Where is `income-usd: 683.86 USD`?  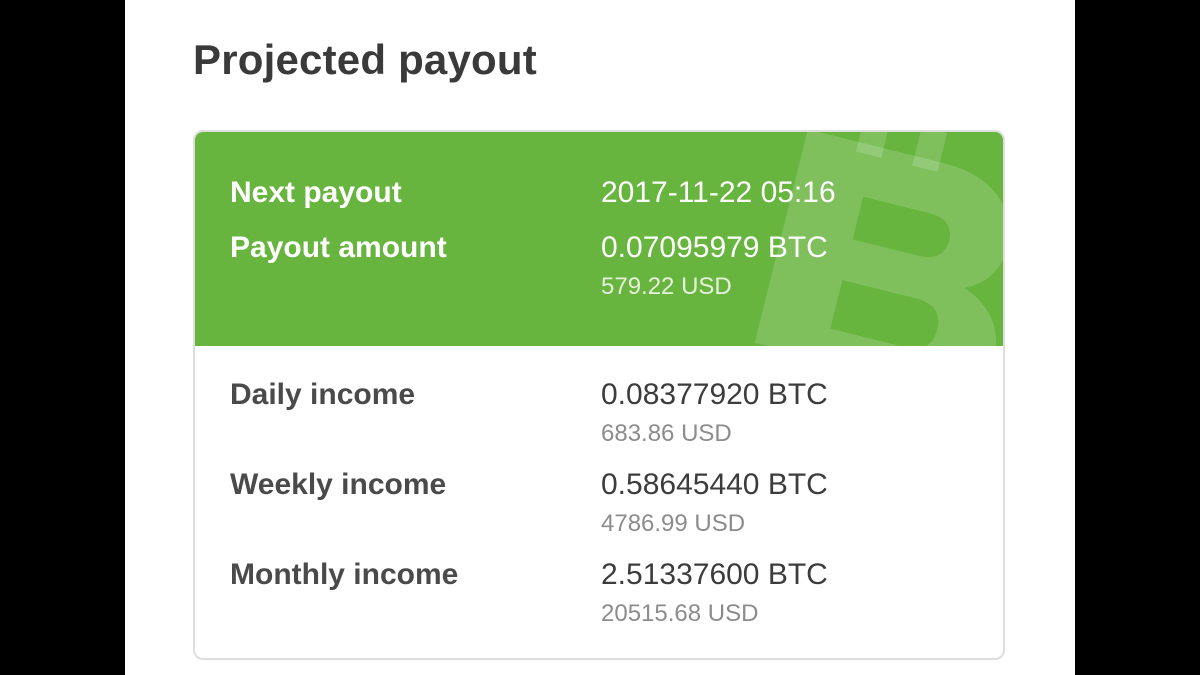 income-usd: 683.86 USD is located at coordinates (666, 433).